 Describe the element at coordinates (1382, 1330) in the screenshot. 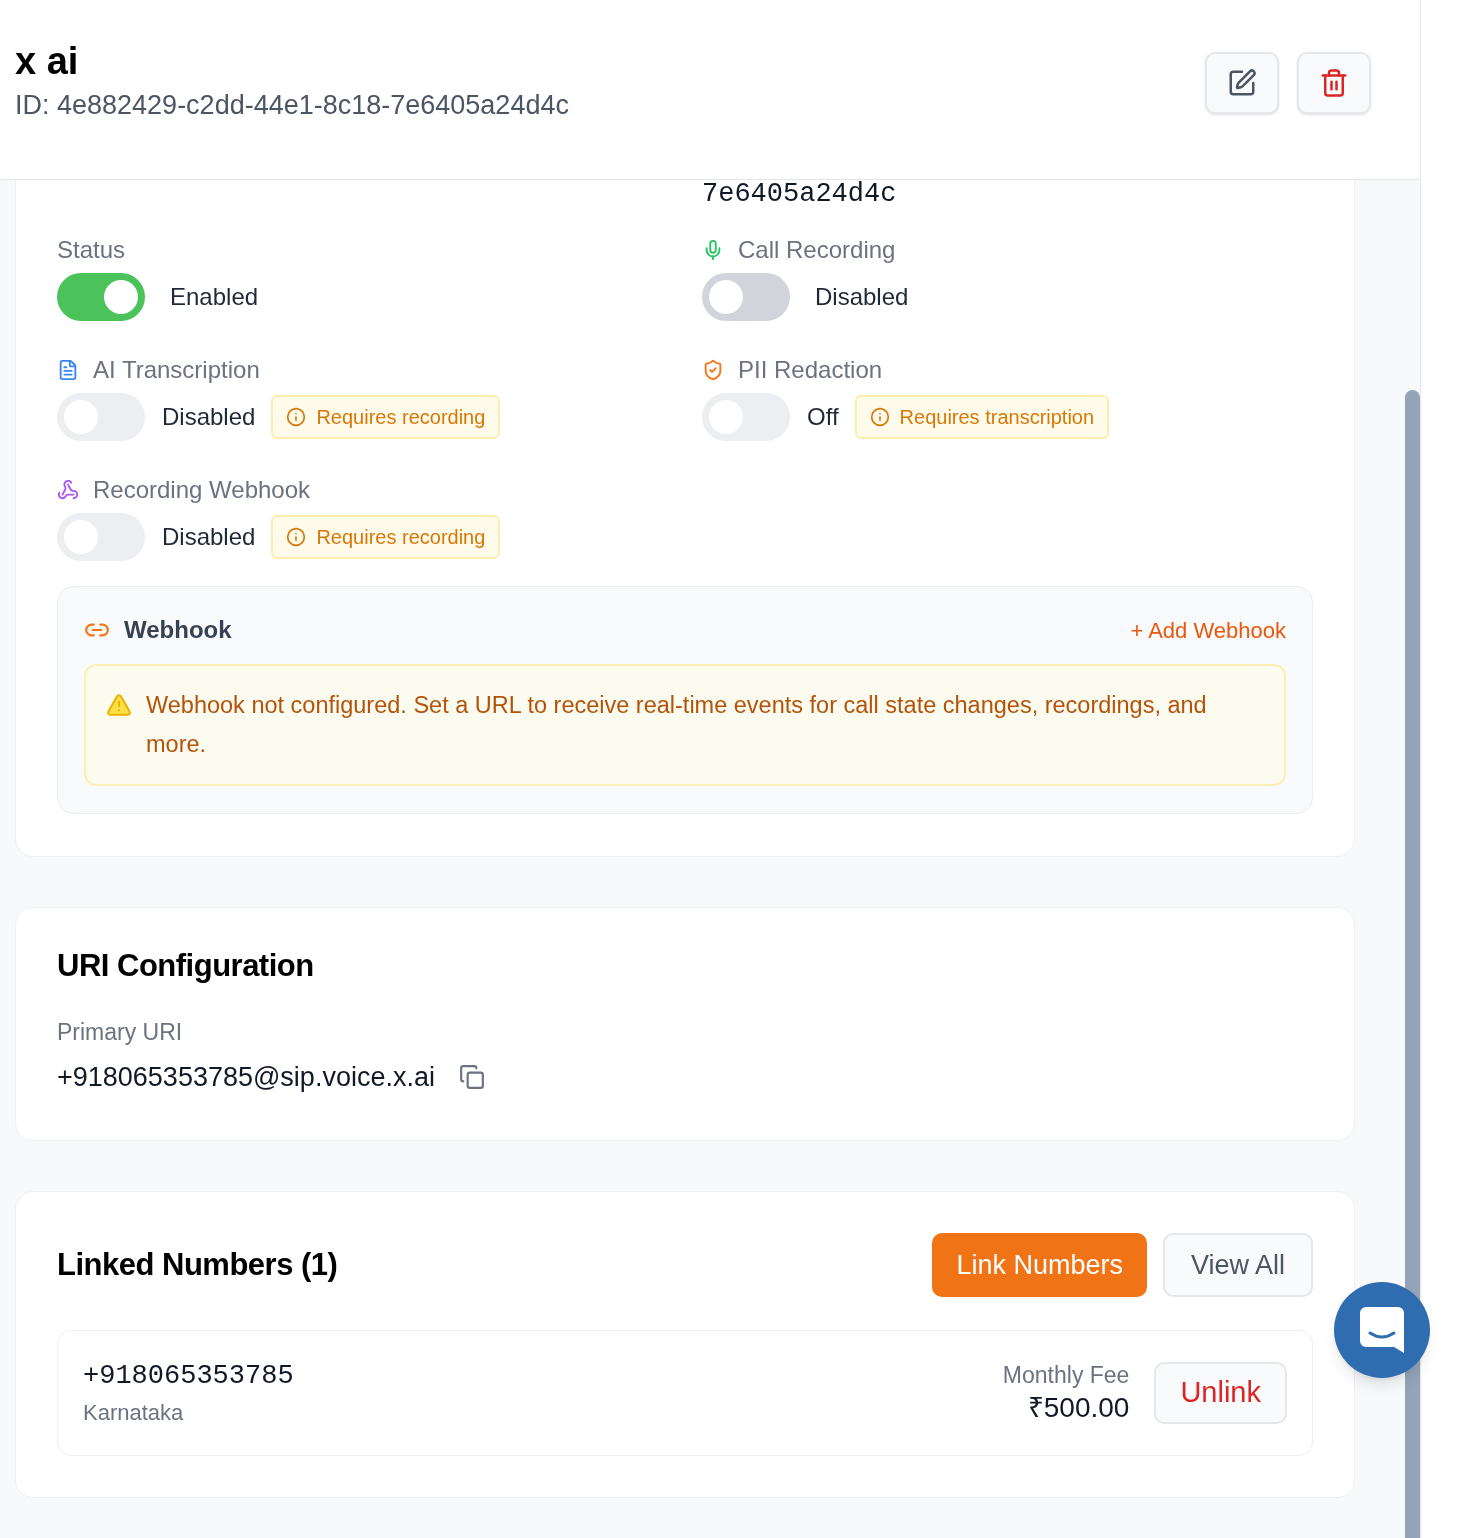

I see `chat-bubble-icon` at that location.